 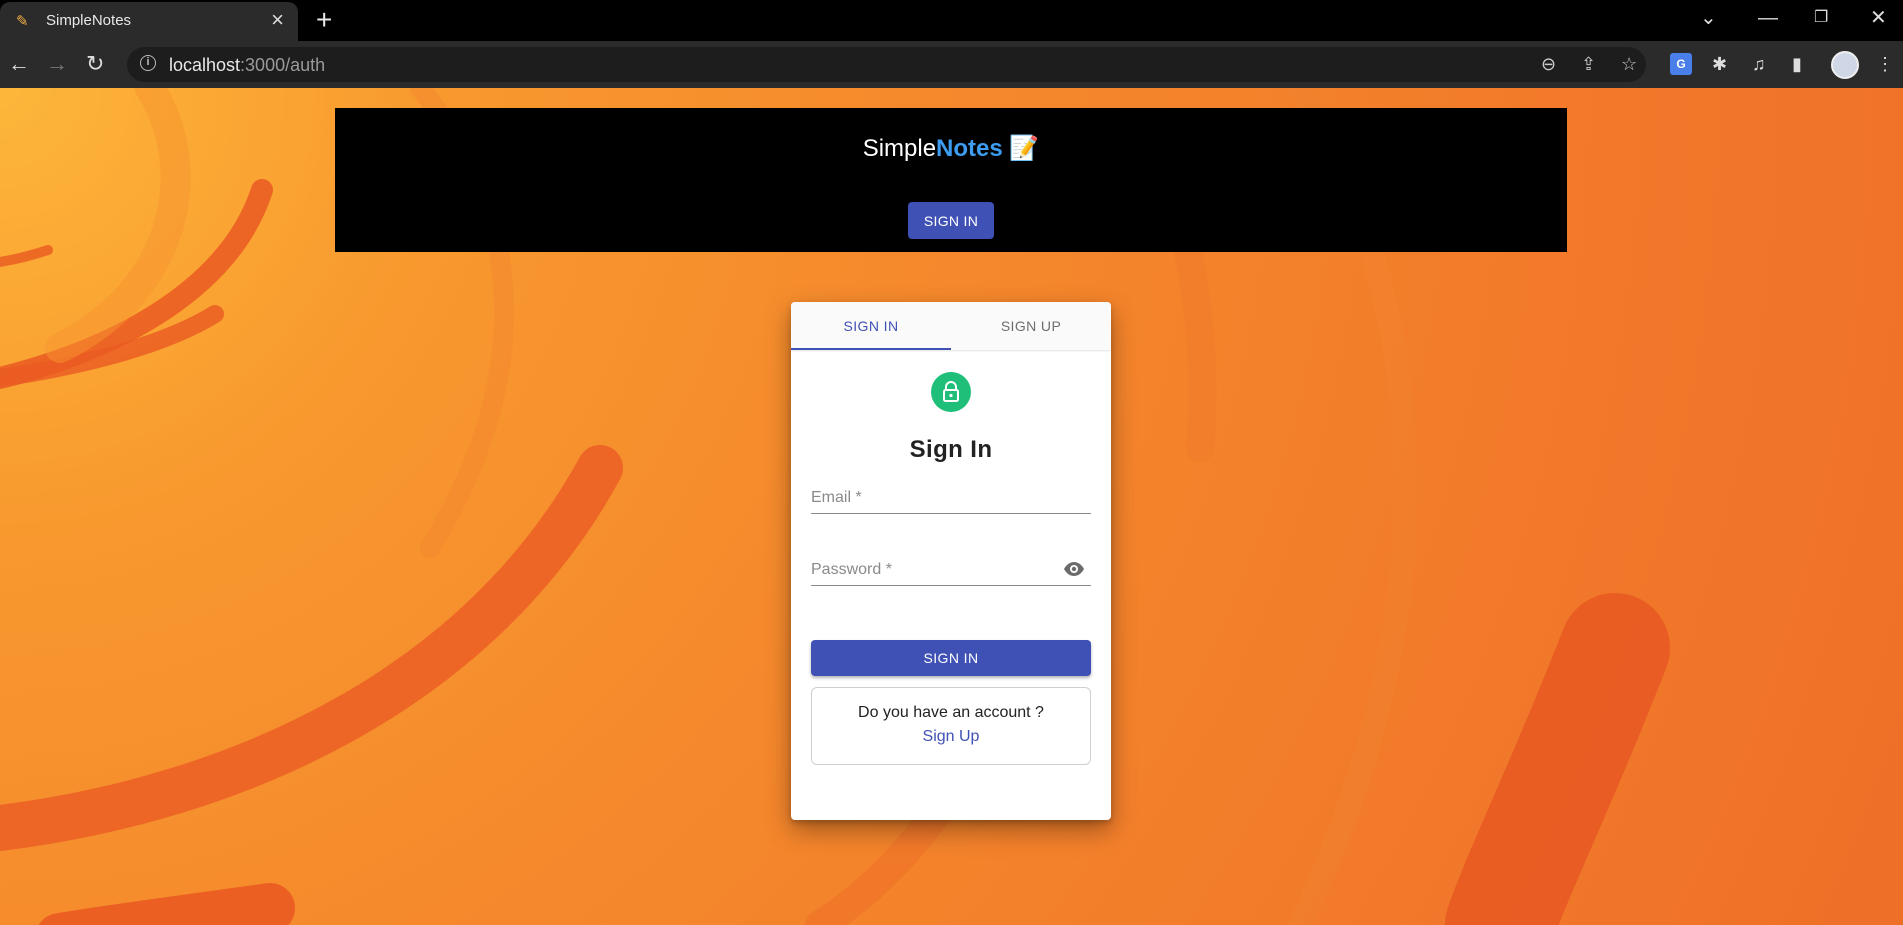 What do you see at coordinates (871, 349) in the screenshot?
I see `active-tab-indicator` at bounding box center [871, 349].